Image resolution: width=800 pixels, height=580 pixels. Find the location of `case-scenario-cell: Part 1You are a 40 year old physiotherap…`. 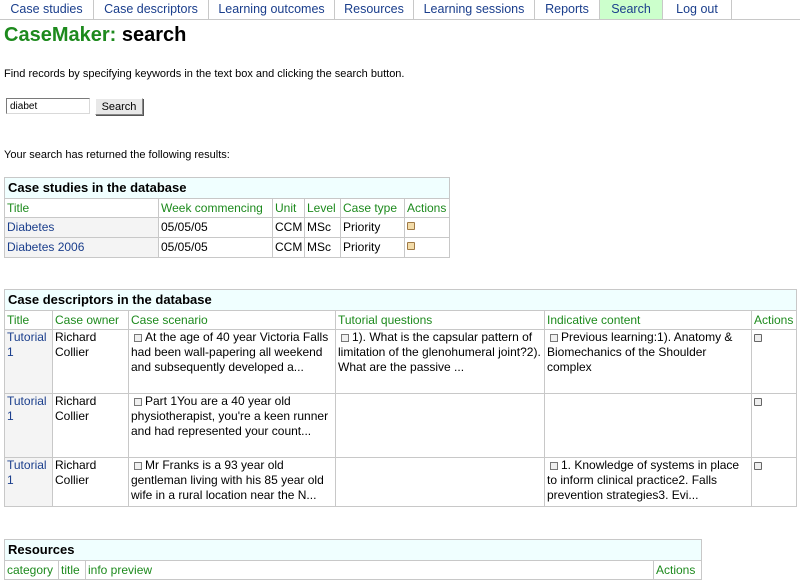

case-scenario-cell: Part 1You are a 40 year old physiotherap… is located at coordinates (232, 425).